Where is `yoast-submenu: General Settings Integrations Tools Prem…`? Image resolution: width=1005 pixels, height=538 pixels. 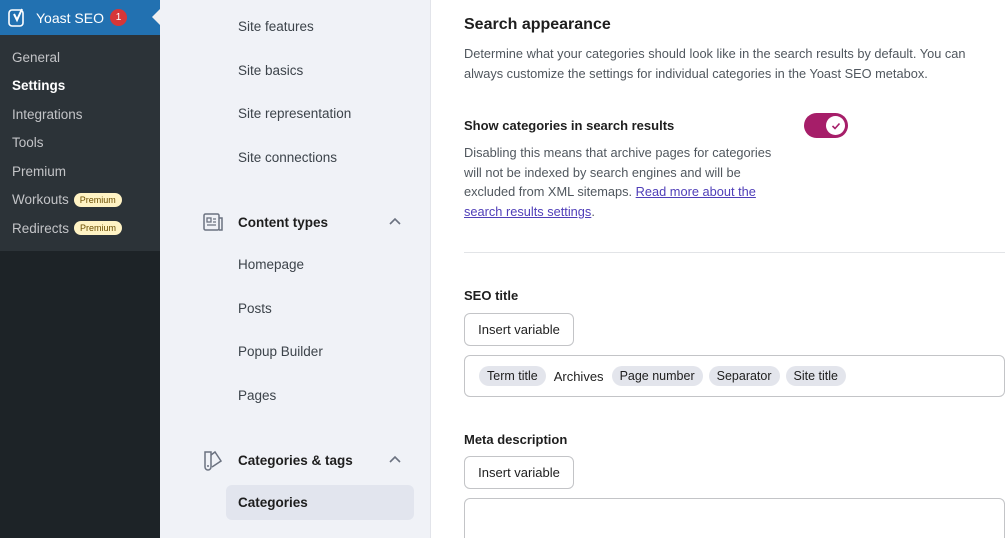
yoast-submenu: General Settings Integrations Tools Prem… is located at coordinates (80, 143).